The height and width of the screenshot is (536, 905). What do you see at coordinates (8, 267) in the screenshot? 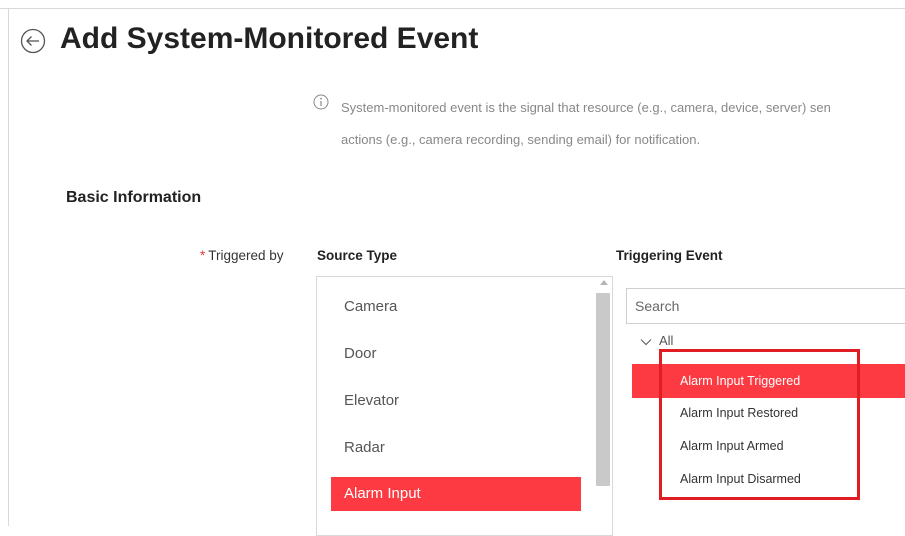
I see `frame-left-border` at bounding box center [8, 267].